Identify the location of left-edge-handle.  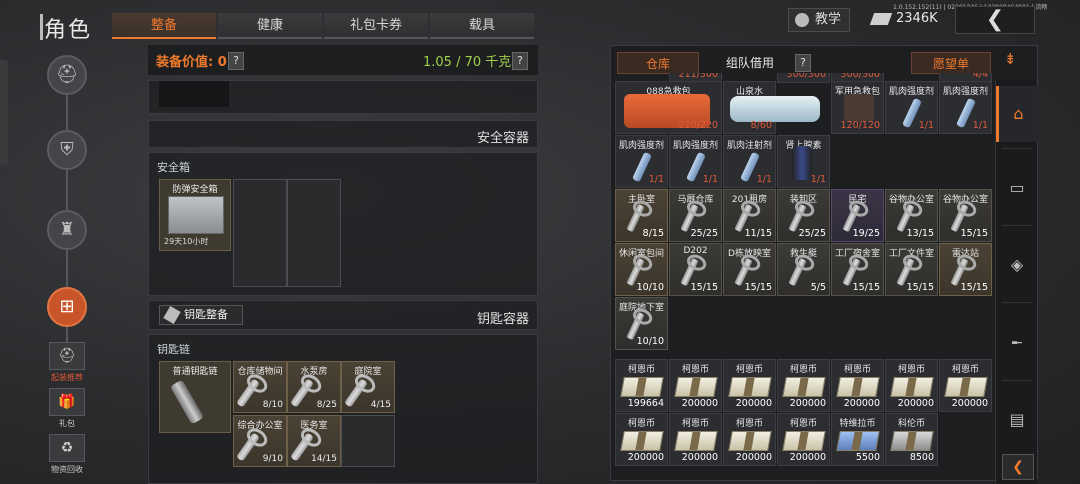
(4, 112).